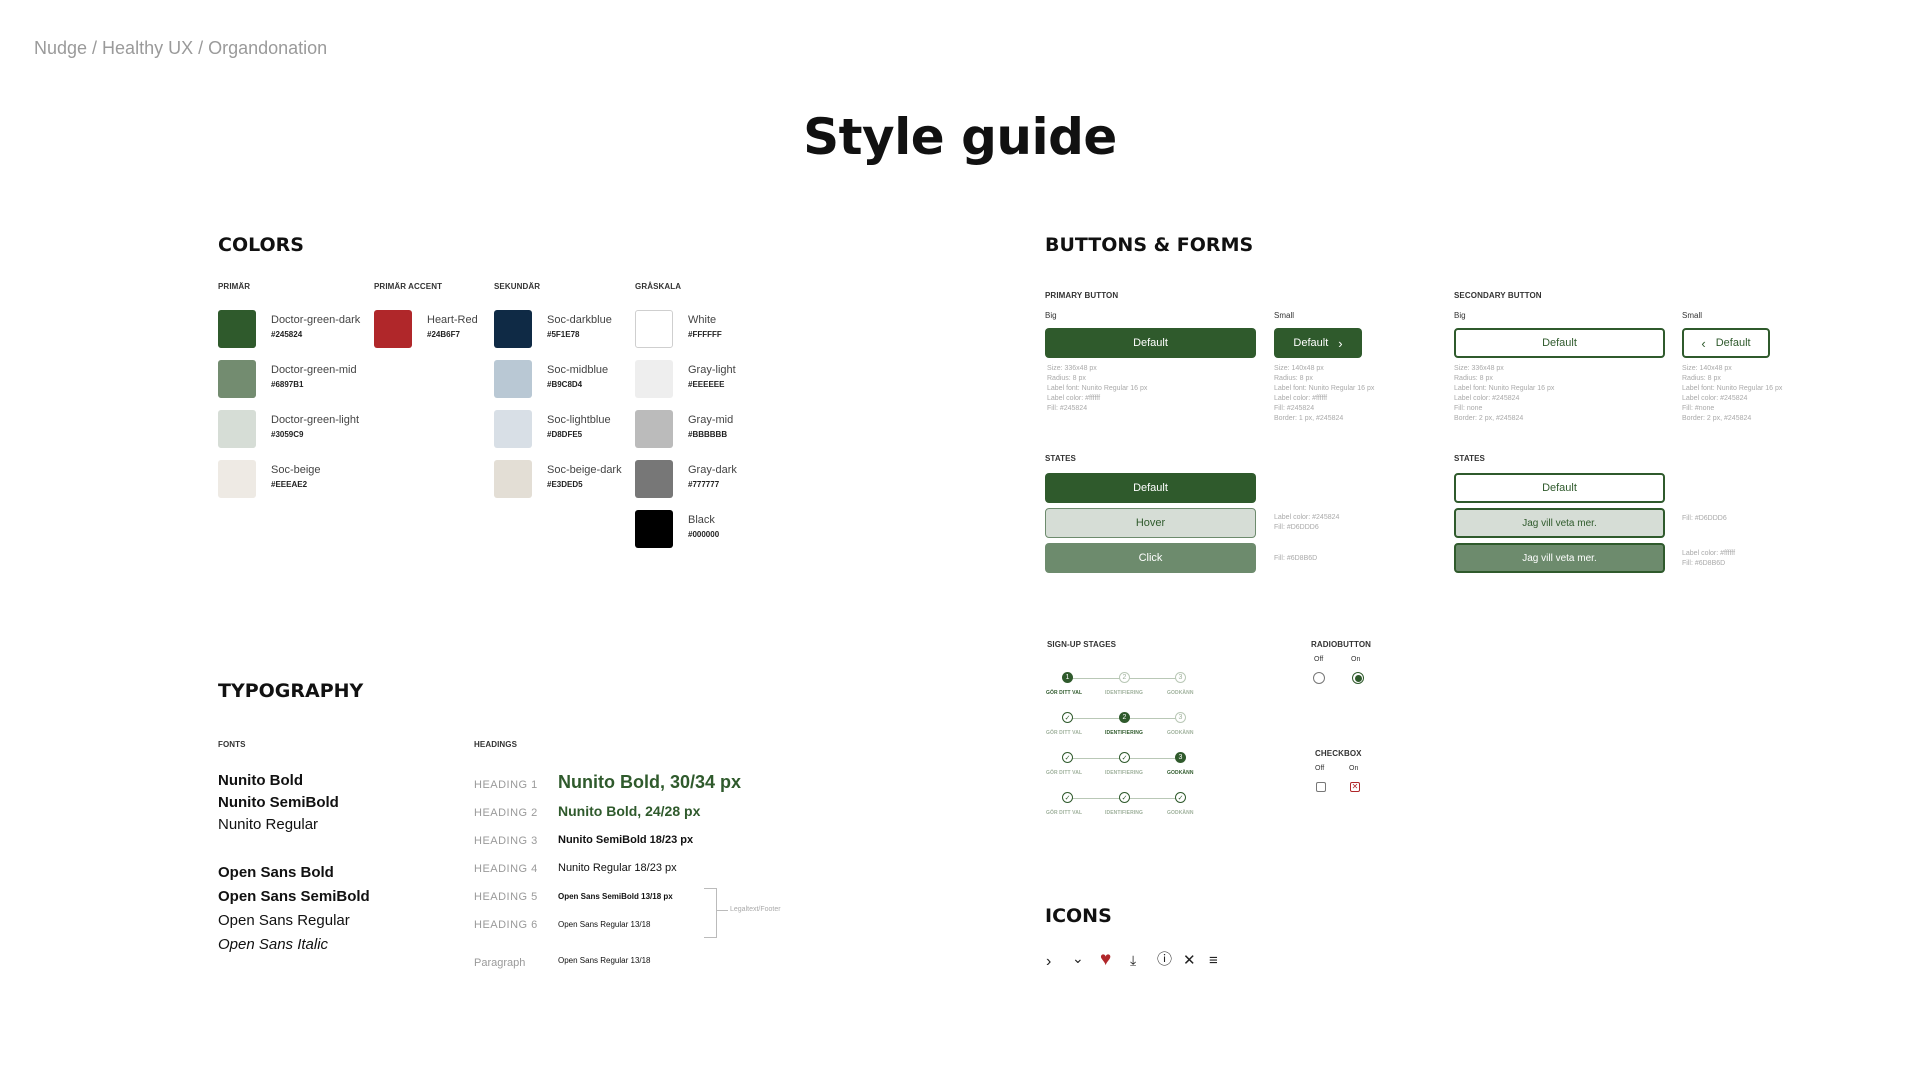 This screenshot has width=1920, height=1080. I want to click on heading-sample: Nunito Bold, 30/34 px, so click(650, 782).